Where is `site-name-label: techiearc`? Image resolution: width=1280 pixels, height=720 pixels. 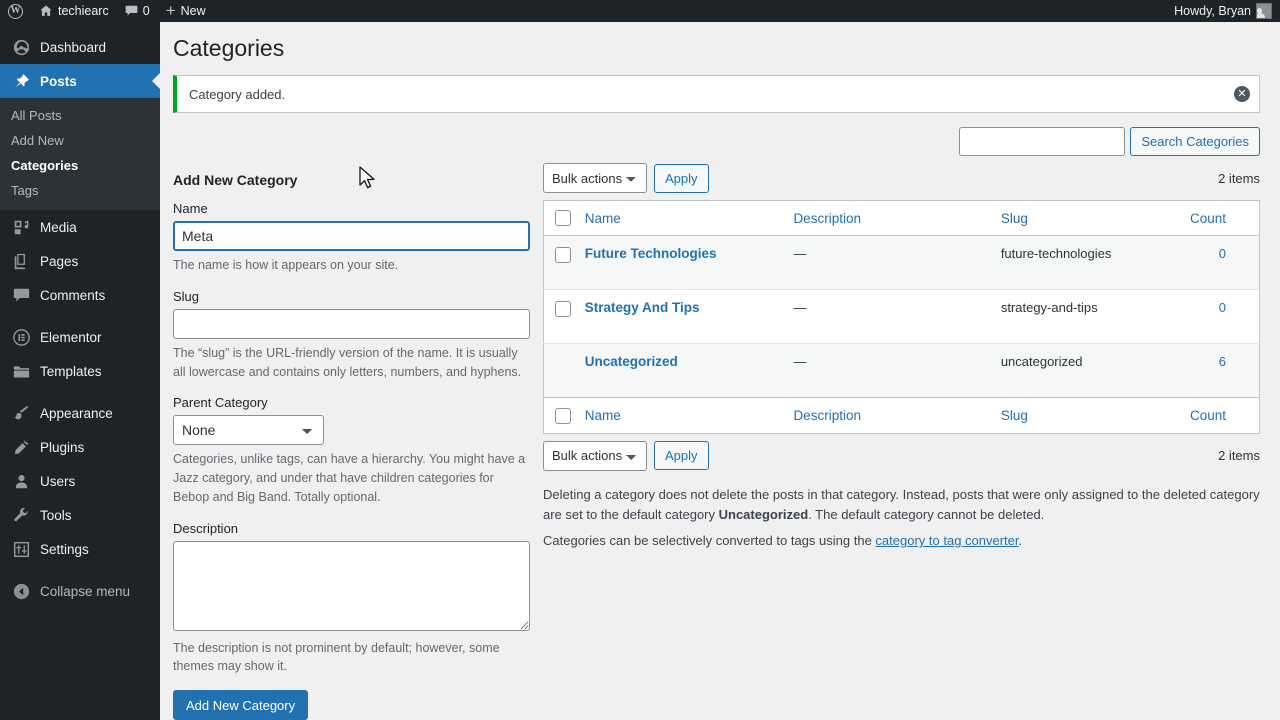
site-name-label: techiearc is located at coordinates (83, 11).